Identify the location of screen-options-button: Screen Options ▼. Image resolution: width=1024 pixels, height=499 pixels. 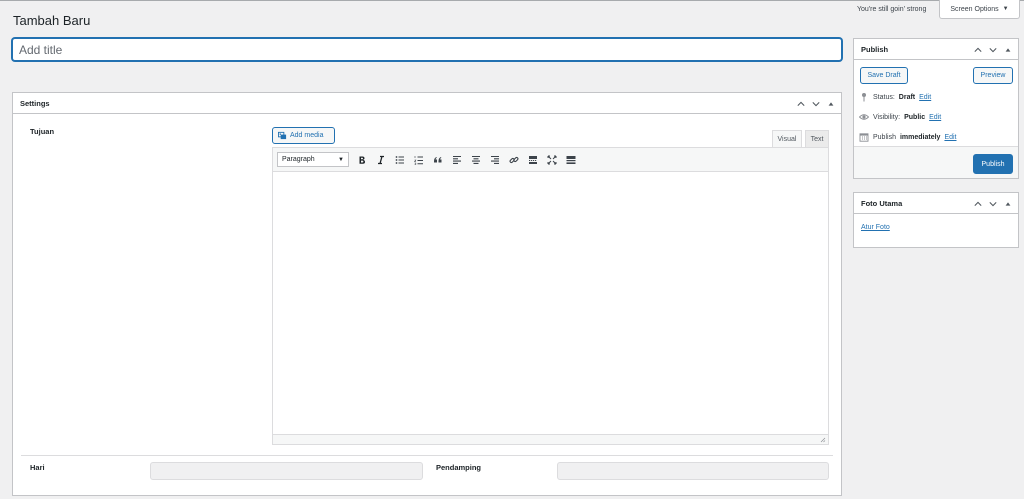
(979, 9).